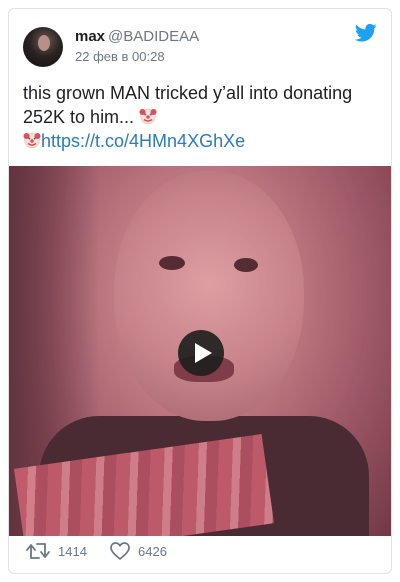 The width and height of the screenshot is (400, 582). Describe the element at coordinates (200, 47) in the screenshot. I see `tweet-header: max @BADIDEAA 22 фев в 00:28` at that location.